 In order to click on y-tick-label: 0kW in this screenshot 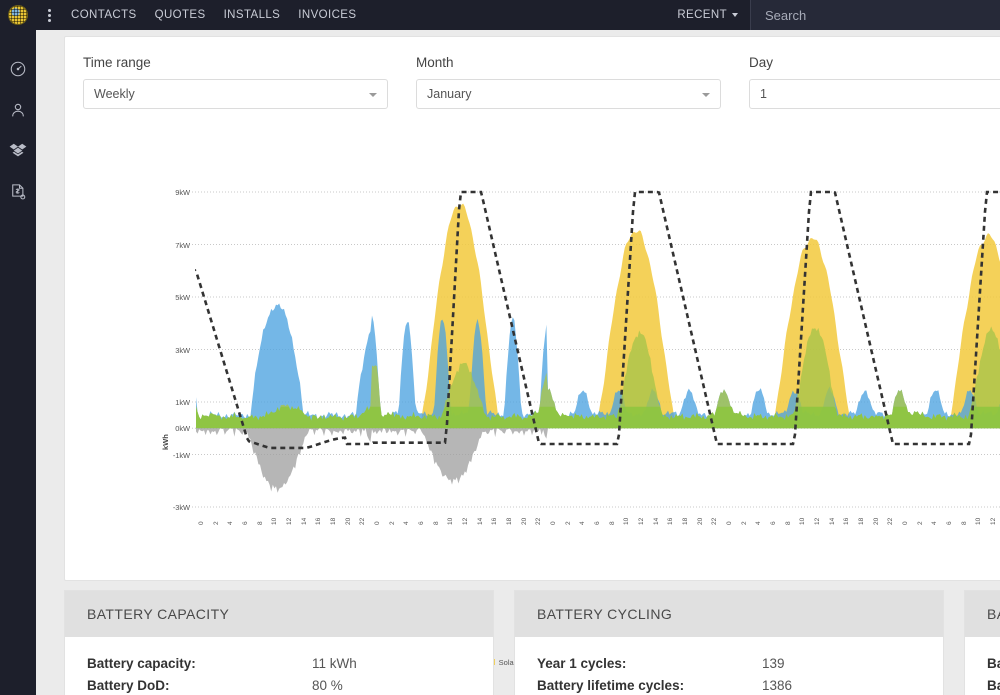, I will do `click(182, 429)`.